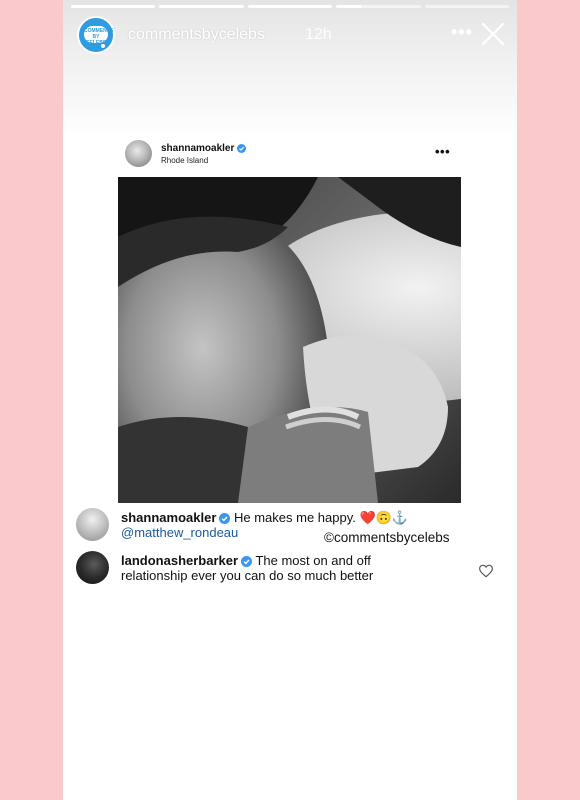  Describe the element at coordinates (387, 537) in the screenshot. I see `watermark: ©commentsbycelebs` at that location.